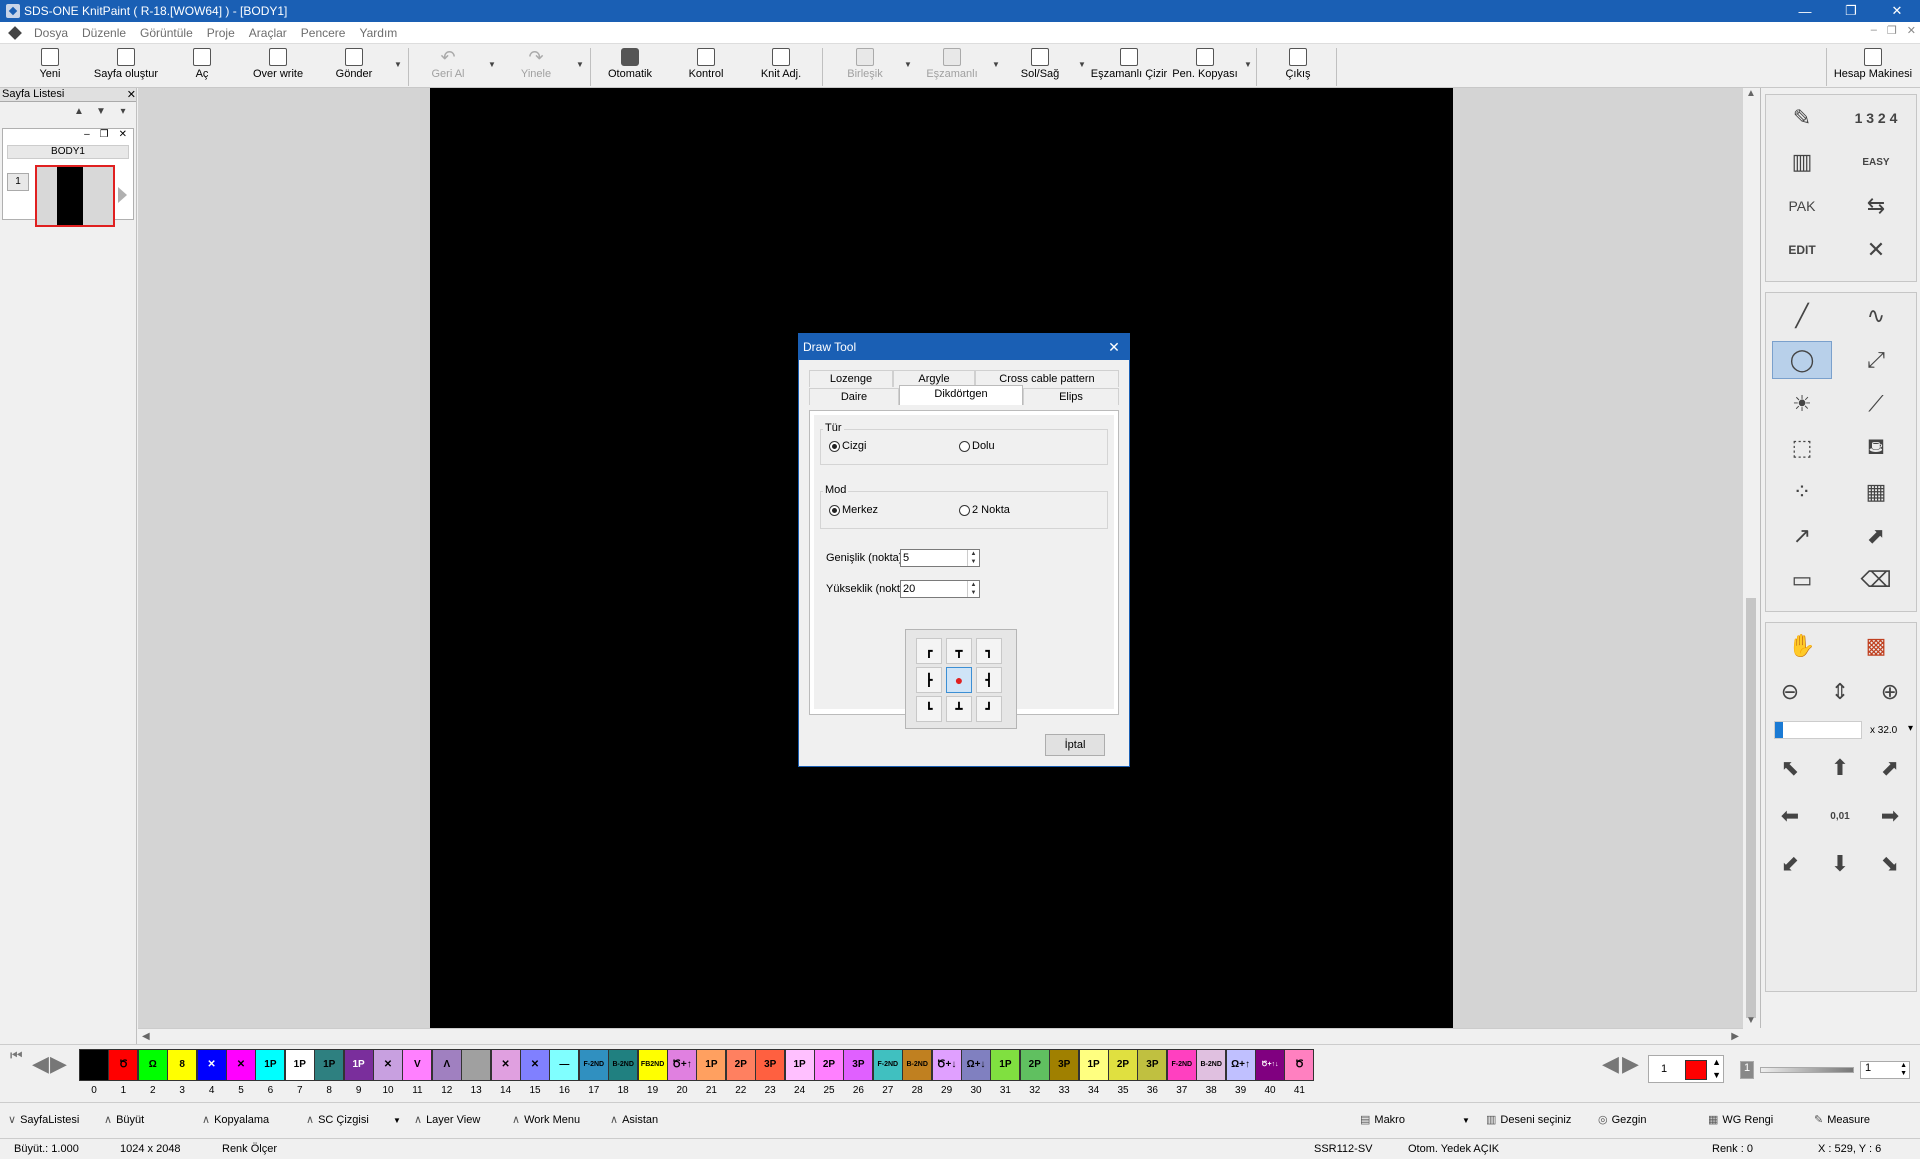  What do you see at coordinates (1840, 864) in the screenshot?
I see `arrow-down-icon: ⬇` at bounding box center [1840, 864].